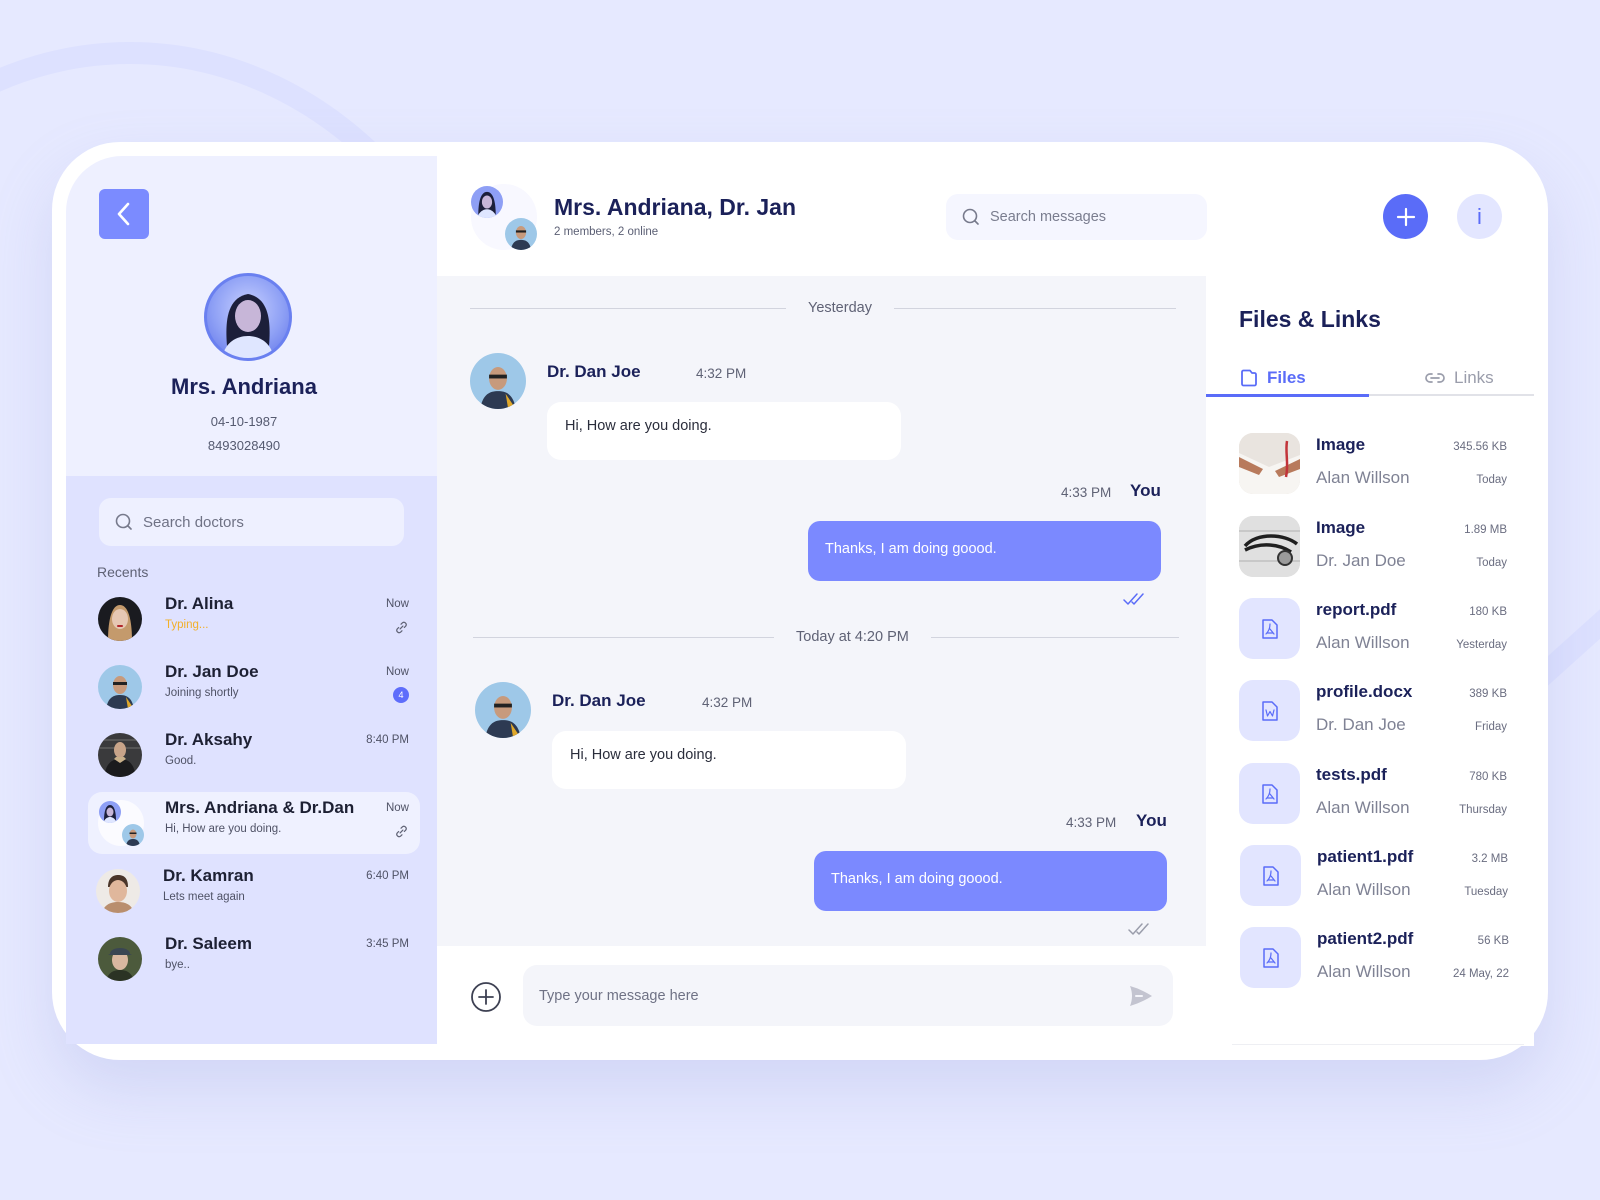 The height and width of the screenshot is (1200, 1600). I want to click on contact-name: Dr. Aksahy, so click(209, 739).